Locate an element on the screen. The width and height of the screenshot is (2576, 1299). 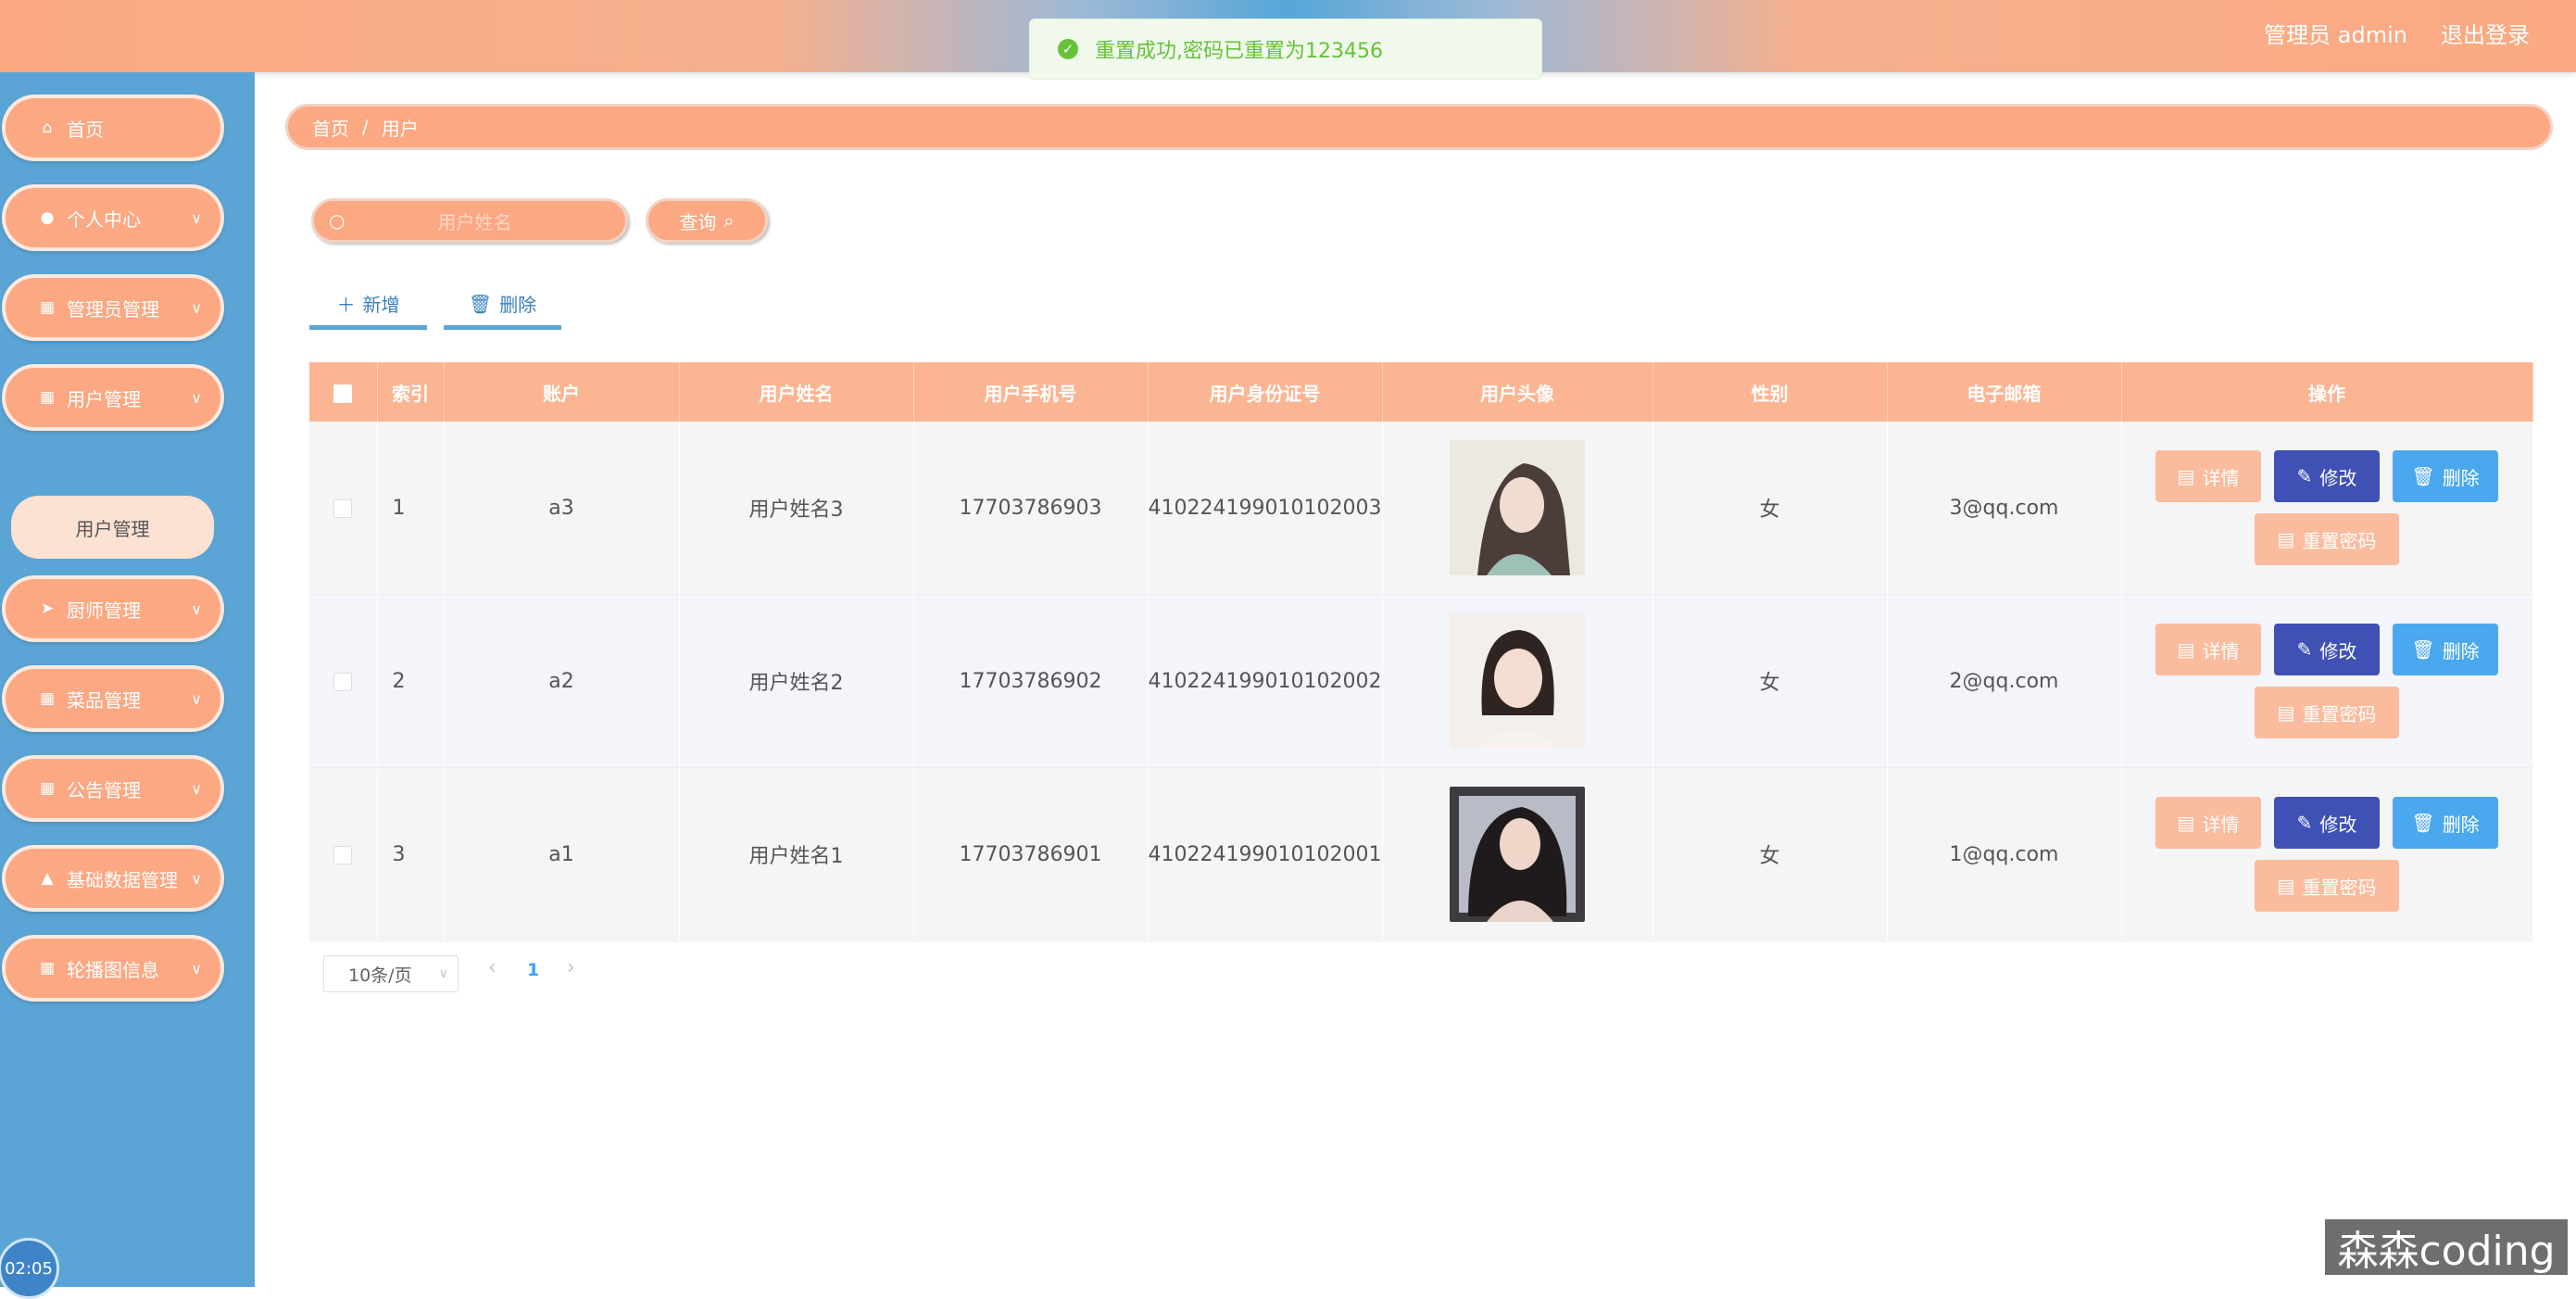
table-header-row: 索引 账户 用户姓名 用户手机号 用户身份证号 用户头像 性别 电子邮箱 操作 is located at coordinates (1421, 392).